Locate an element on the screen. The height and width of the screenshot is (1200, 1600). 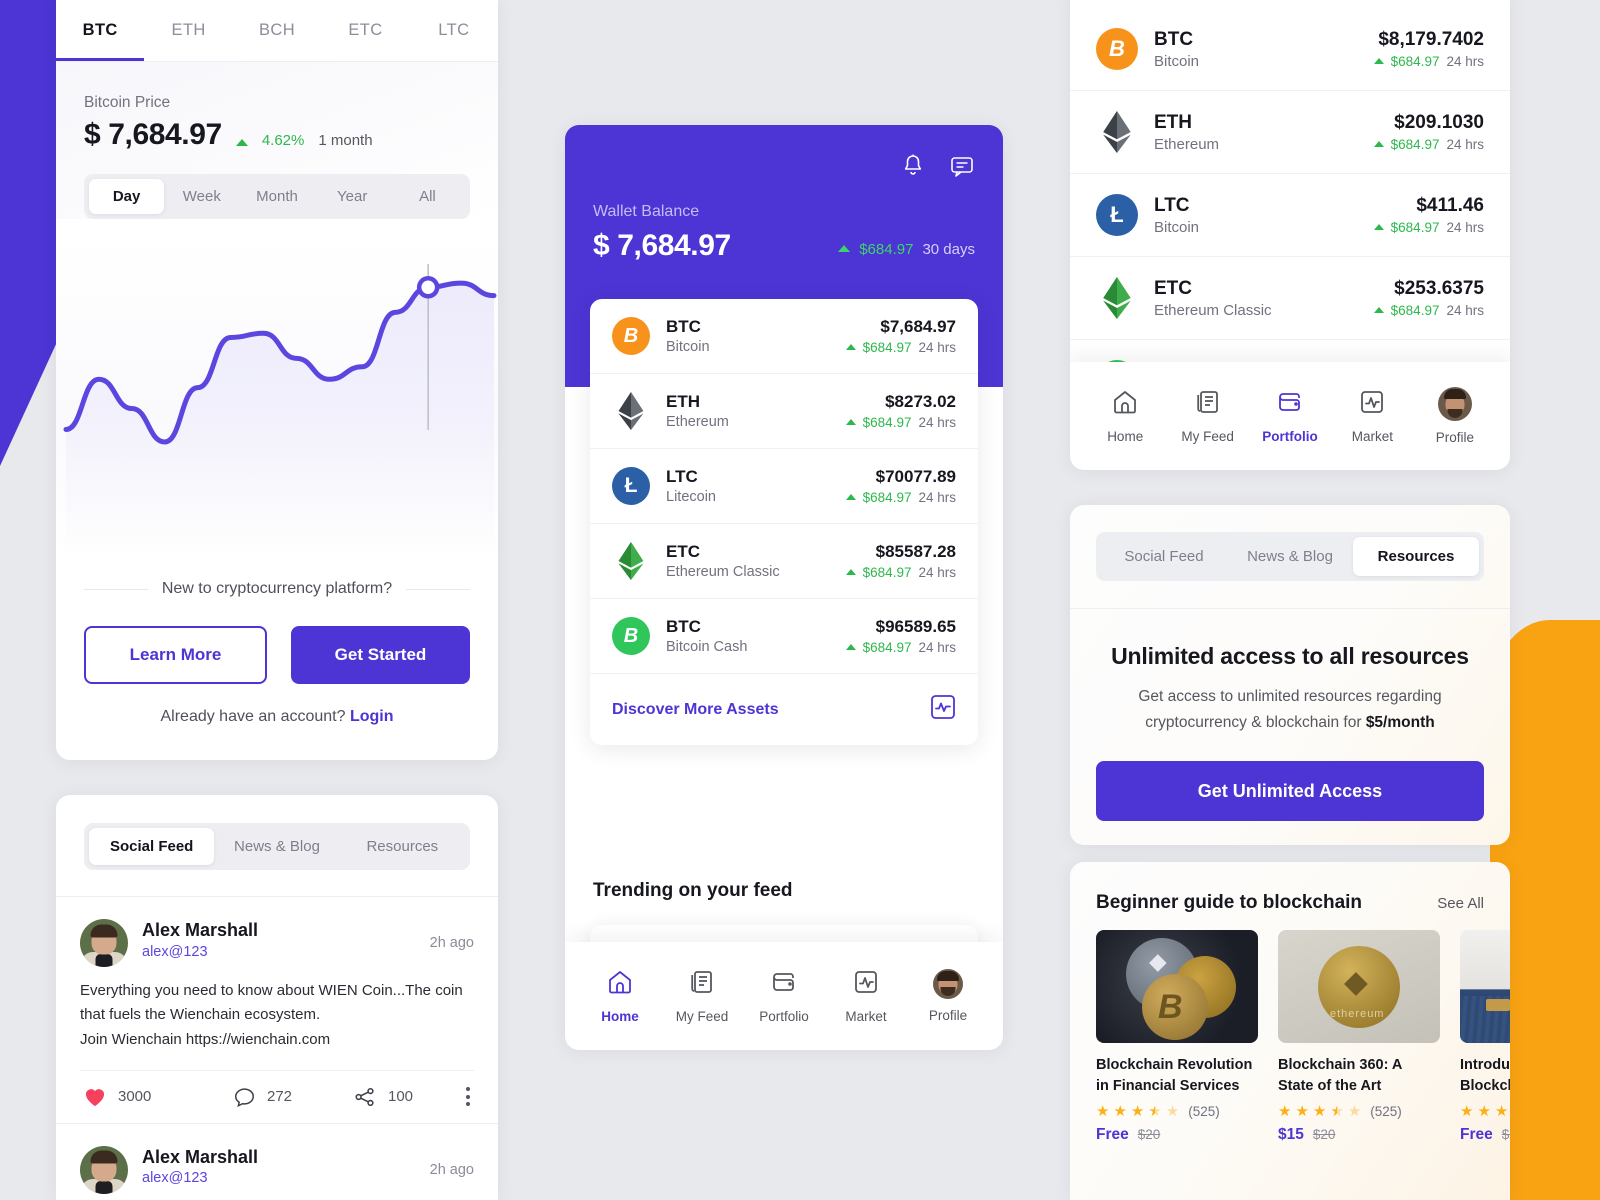
table-row: B BTC Bitcoin $8,179.7402 $684.97 24 hrs is located at coordinates (1290, 49).